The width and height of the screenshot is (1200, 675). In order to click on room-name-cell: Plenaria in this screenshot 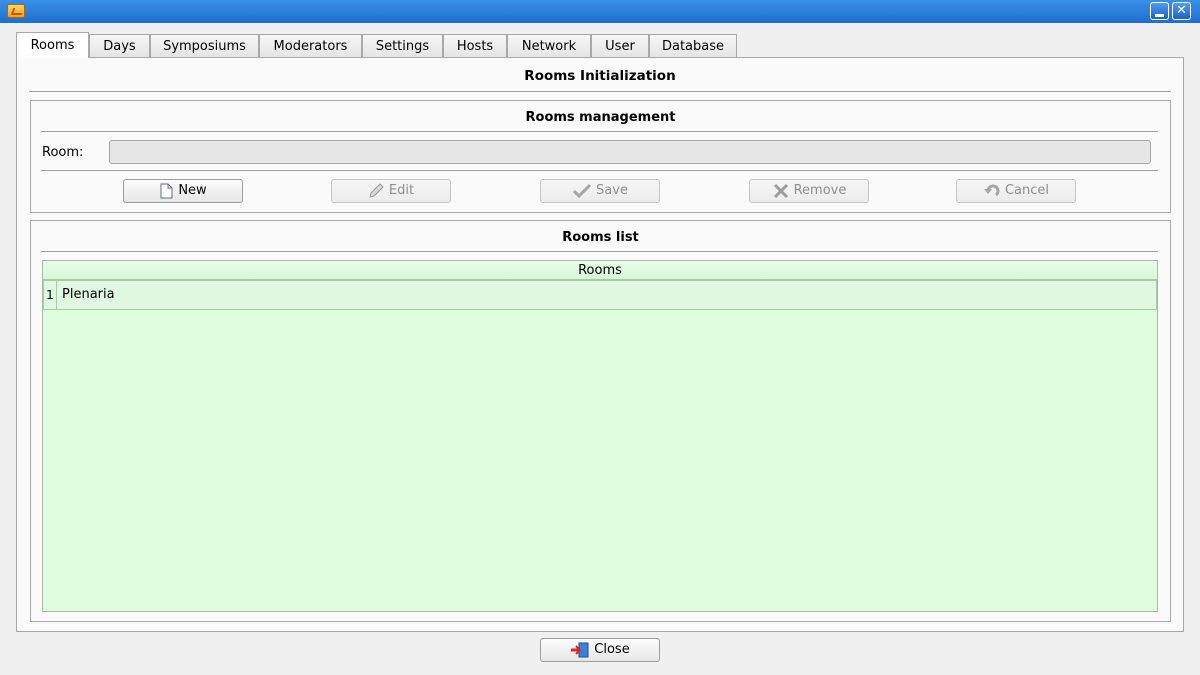, I will do `click(88, 294)`.